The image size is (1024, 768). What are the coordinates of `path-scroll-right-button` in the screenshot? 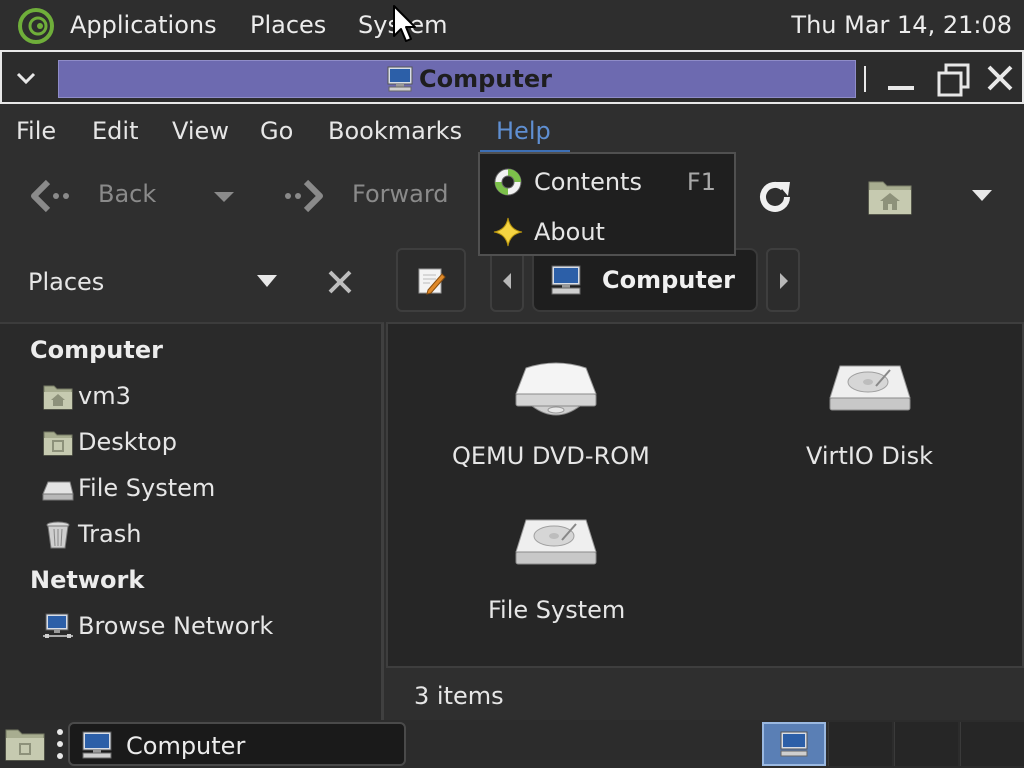 It's located at (783, 280).